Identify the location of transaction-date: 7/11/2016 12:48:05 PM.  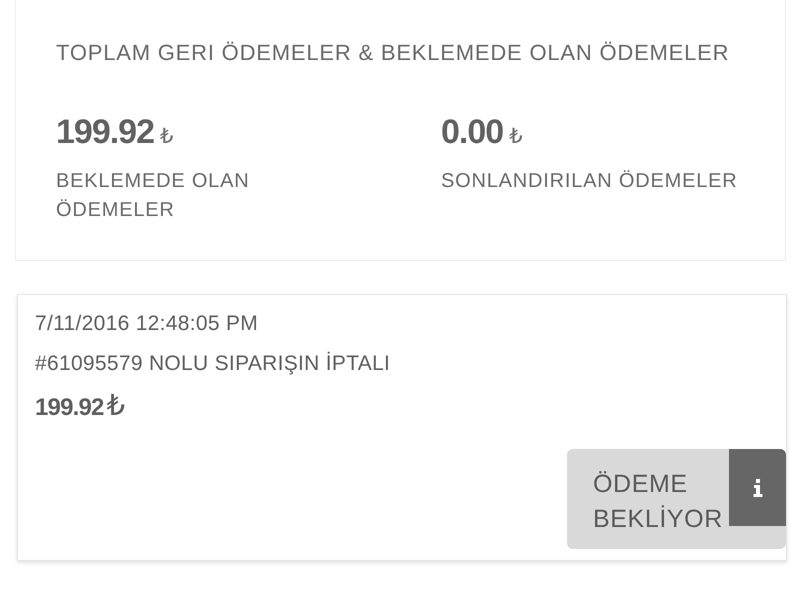
(147, 324).